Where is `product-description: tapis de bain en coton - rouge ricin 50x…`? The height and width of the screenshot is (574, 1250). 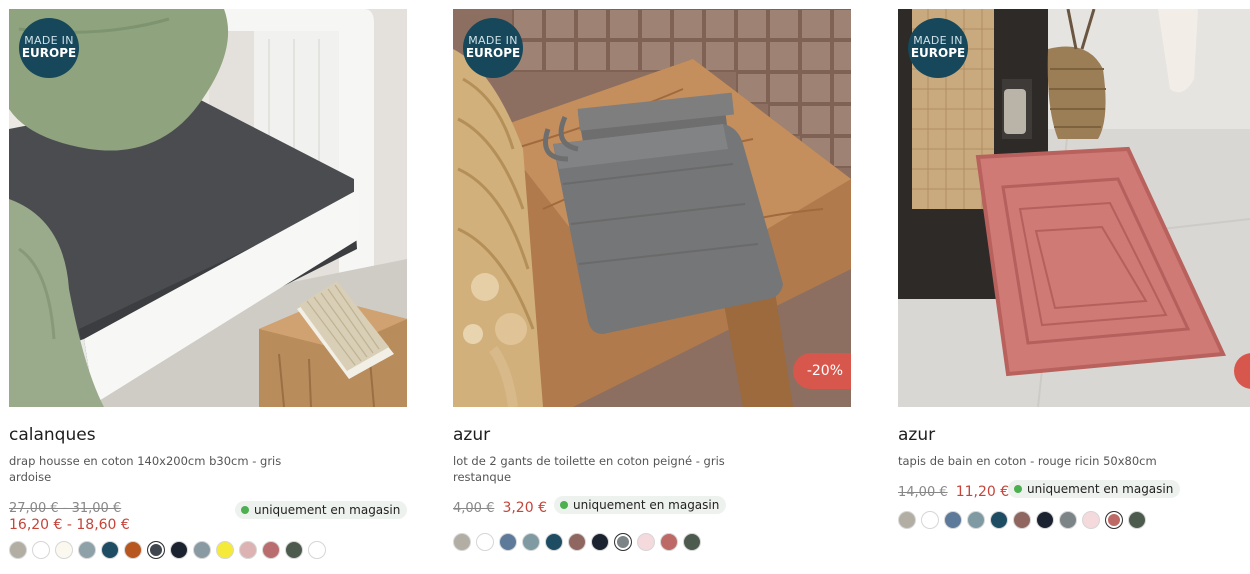 product-description: tapis de bain en coton - rouge ricin 50x… is located at coordinates (1048, 461).